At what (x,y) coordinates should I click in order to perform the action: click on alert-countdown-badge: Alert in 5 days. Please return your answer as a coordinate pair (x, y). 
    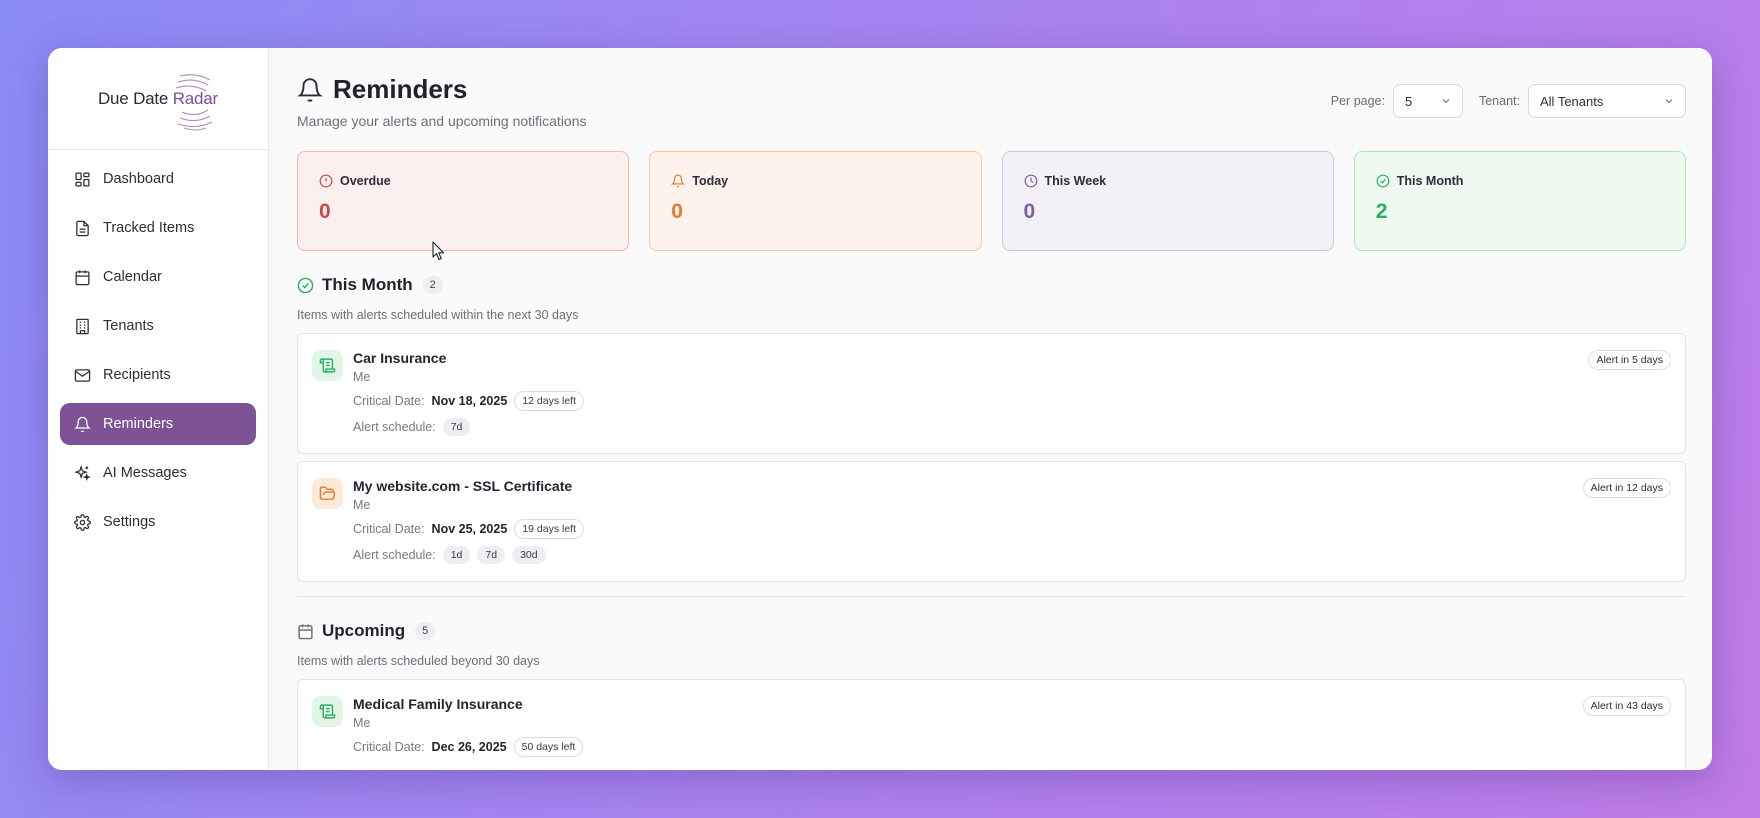
    Looking at the image, I should click on (1629, 360).